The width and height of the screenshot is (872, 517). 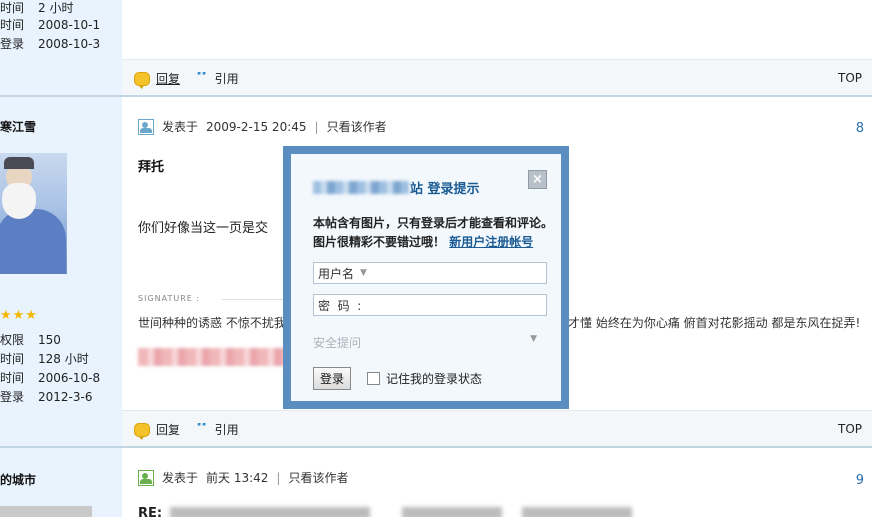 I want to click on author-stat: 登录 2008-10-3, so click(x=50, y=44).